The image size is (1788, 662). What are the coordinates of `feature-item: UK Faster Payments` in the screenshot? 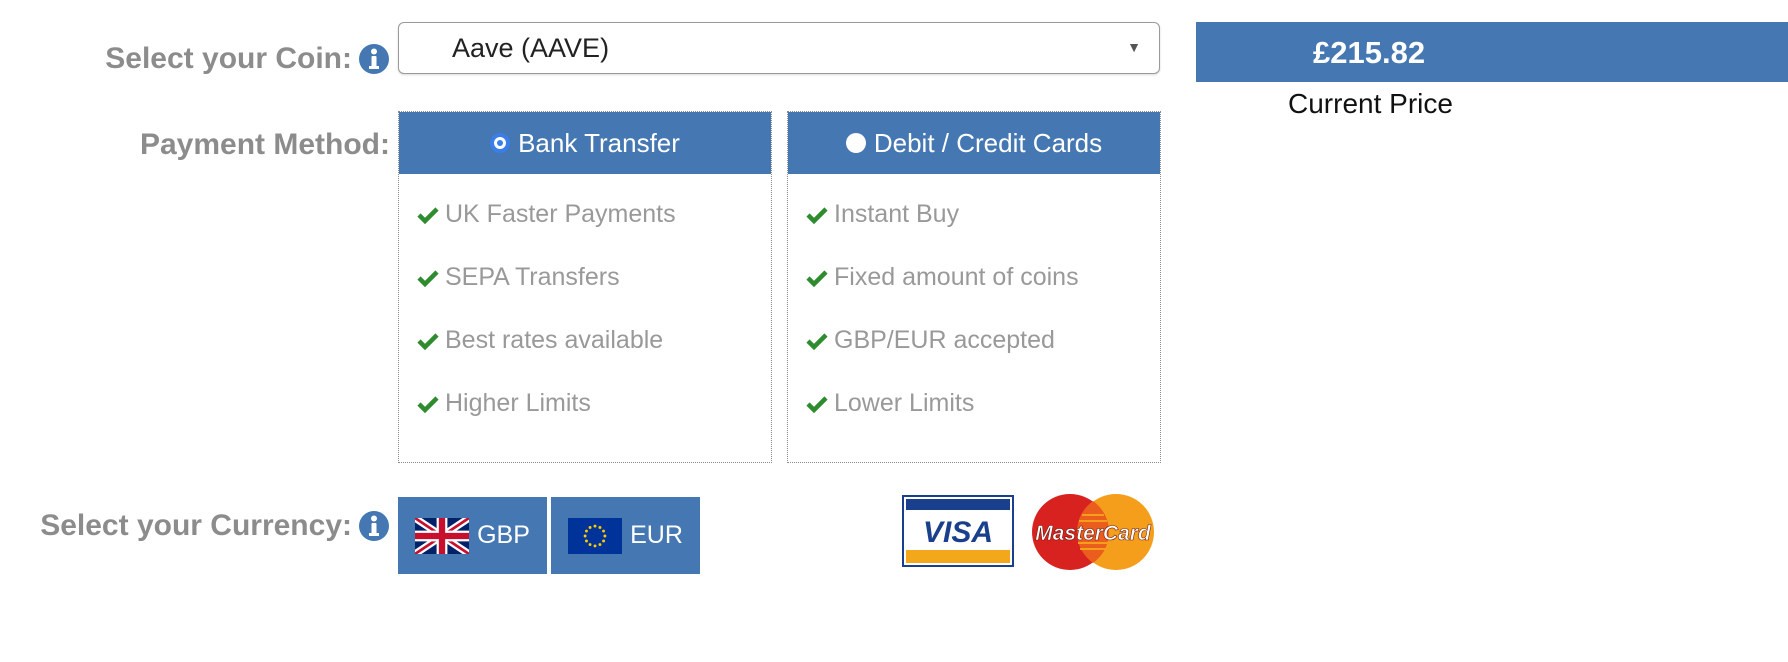 It's located at (546, 214).